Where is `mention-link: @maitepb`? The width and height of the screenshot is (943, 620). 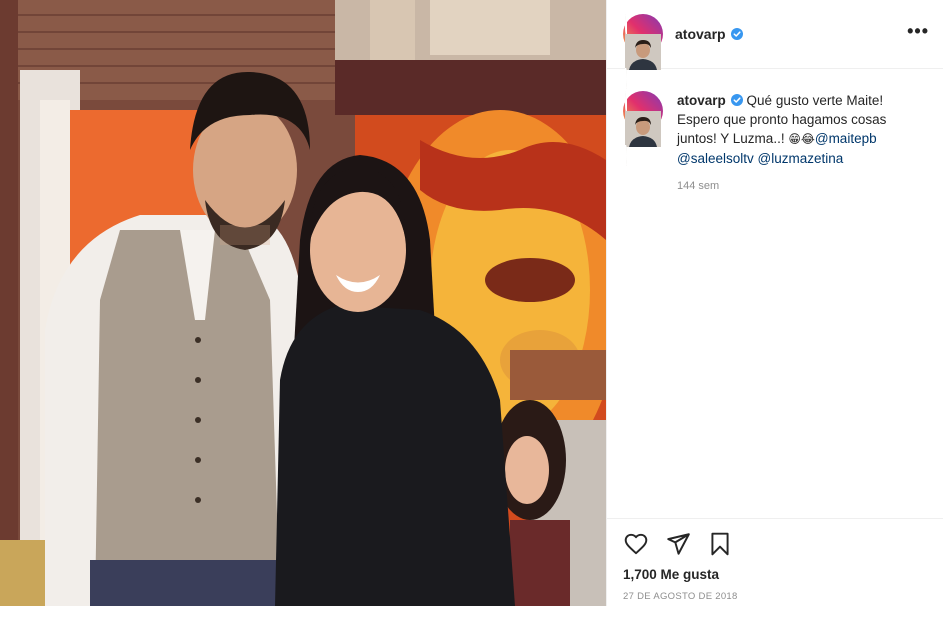 mention-link: @maitepb is located at coordinates (846, 138).